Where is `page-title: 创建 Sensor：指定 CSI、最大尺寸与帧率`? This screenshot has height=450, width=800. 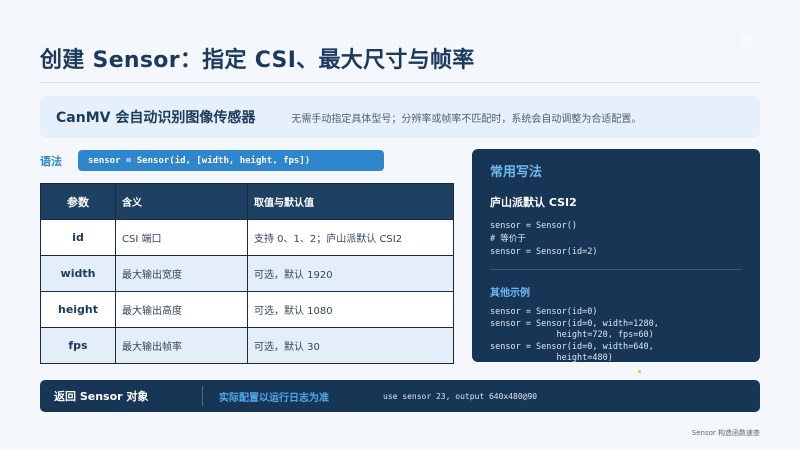
page-title: 创建 Sensor：指定 CSI、最大尺寸与帧率 is located at coordinates (257, 60).